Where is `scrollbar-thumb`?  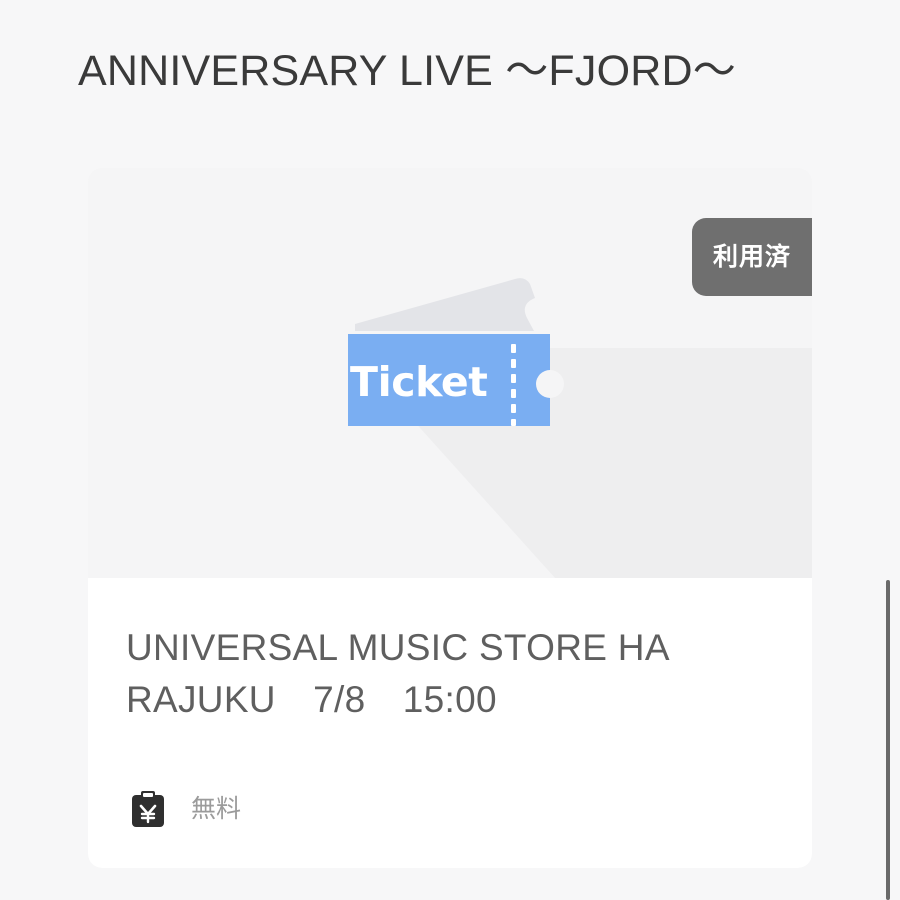 scrollbar-thumb is located at coordinates (888, 740).